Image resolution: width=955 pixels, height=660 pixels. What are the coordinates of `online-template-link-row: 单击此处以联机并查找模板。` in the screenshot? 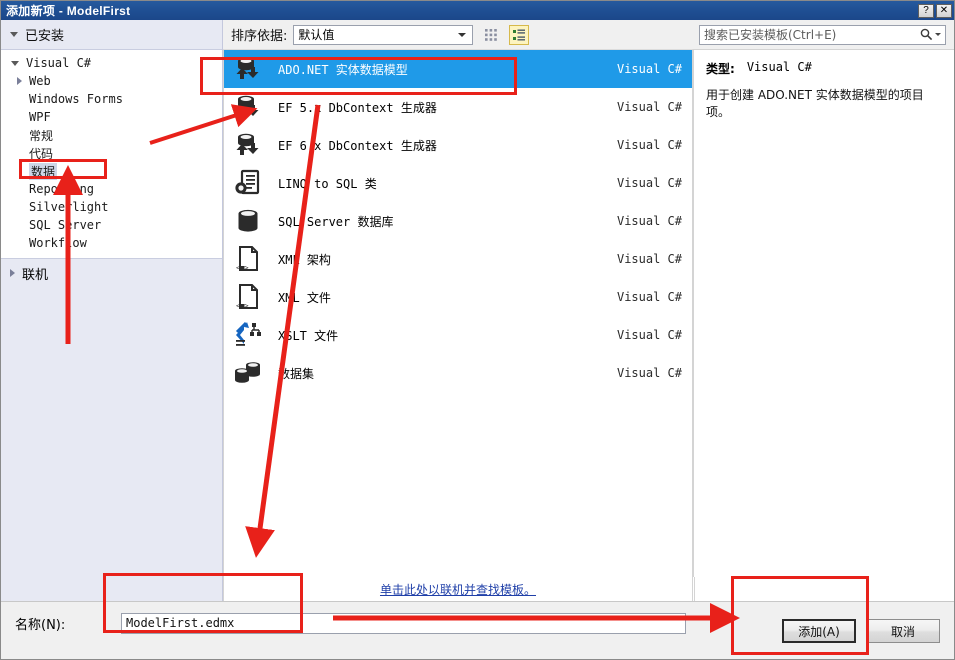 It's located at (477, 589).